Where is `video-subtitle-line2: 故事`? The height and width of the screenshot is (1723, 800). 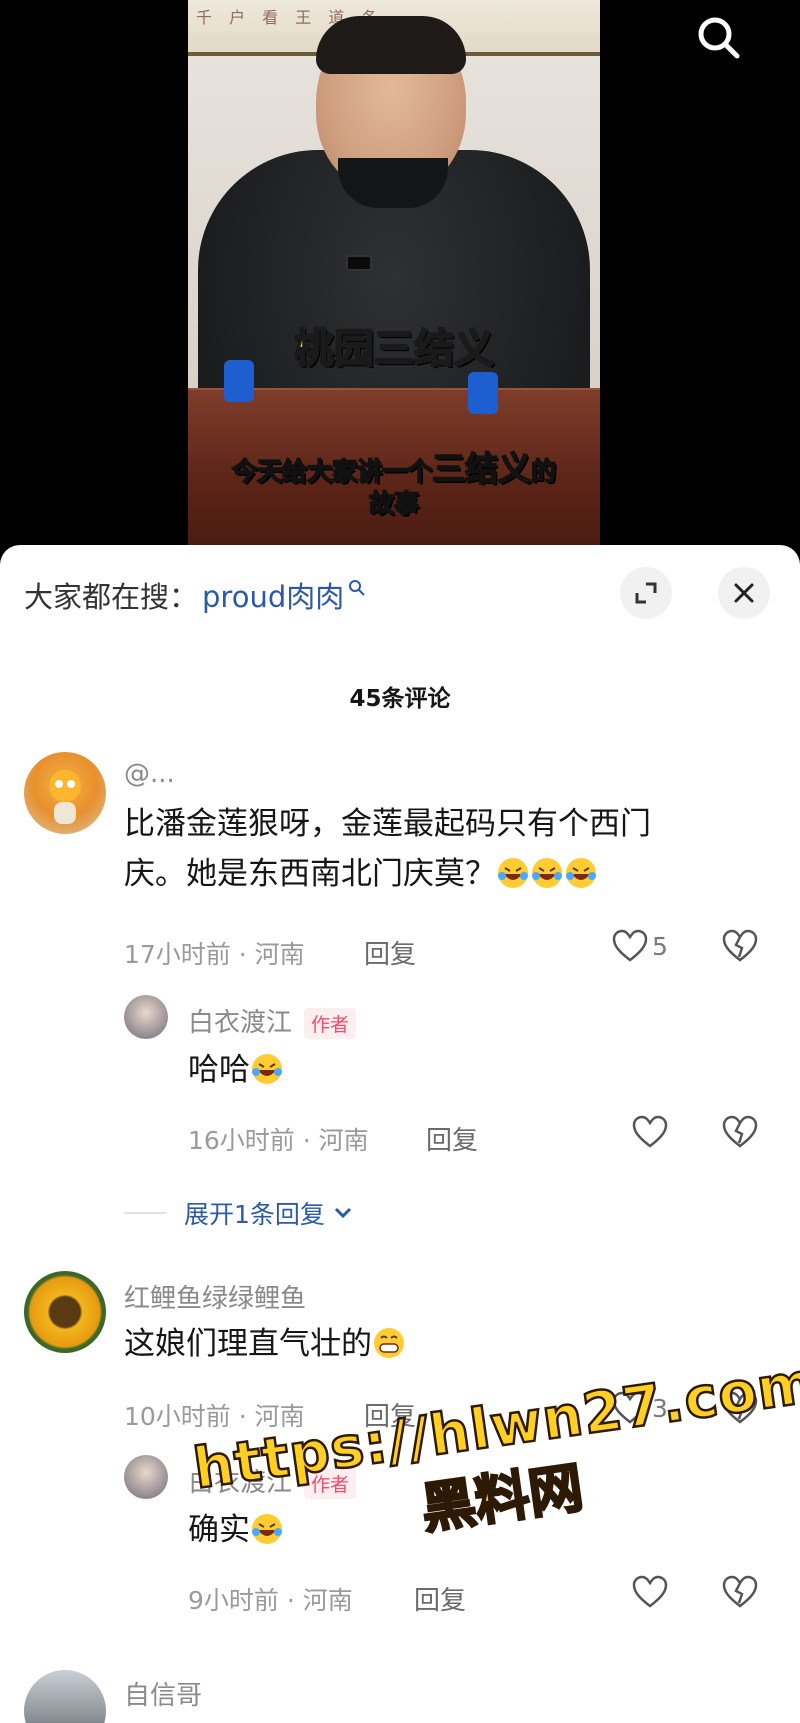
video-subtitle-line2: 故事 is located at coordinates (394, 503).